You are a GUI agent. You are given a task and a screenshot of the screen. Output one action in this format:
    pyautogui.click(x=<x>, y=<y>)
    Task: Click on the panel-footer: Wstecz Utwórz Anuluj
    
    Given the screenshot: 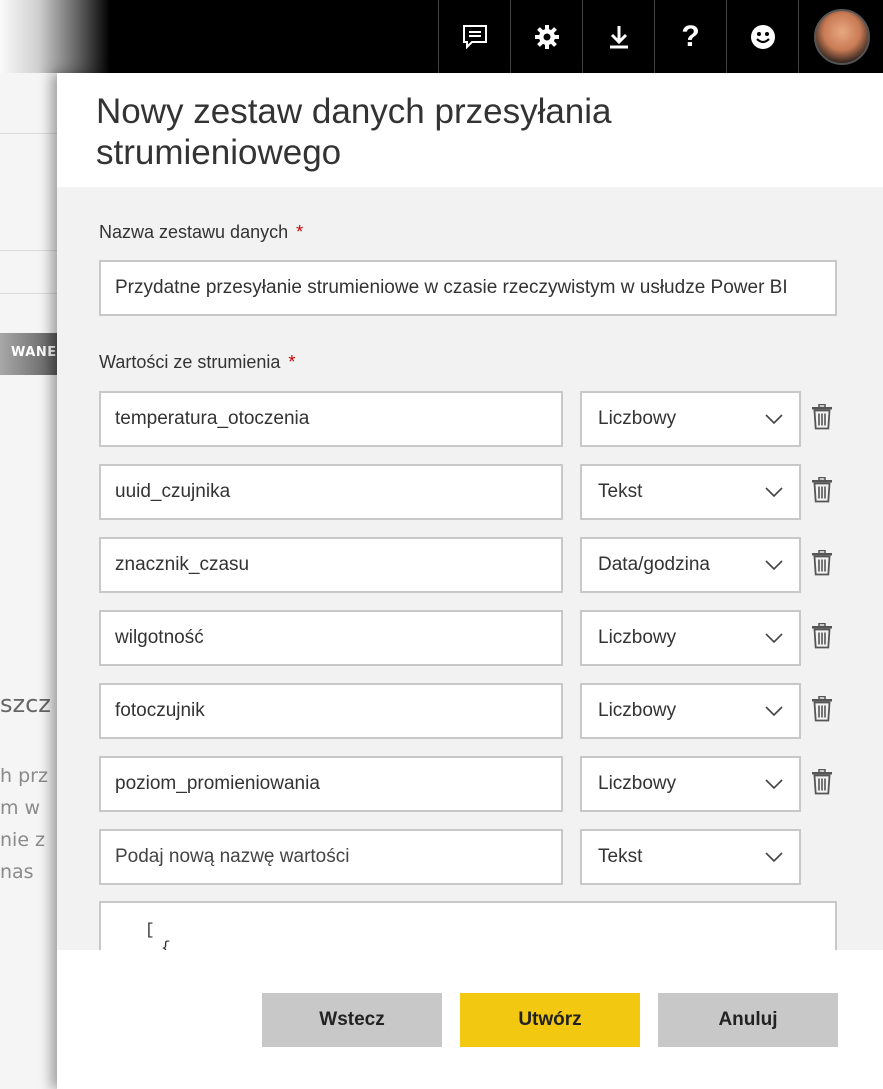 What is the action you would take?
    pyautogui.click(x=470, y=1019)
    